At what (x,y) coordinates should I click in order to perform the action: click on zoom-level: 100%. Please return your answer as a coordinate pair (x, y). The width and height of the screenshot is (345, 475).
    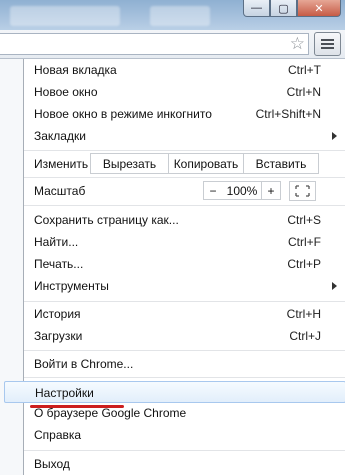
    Looking at the image, I should click on (242, 190).